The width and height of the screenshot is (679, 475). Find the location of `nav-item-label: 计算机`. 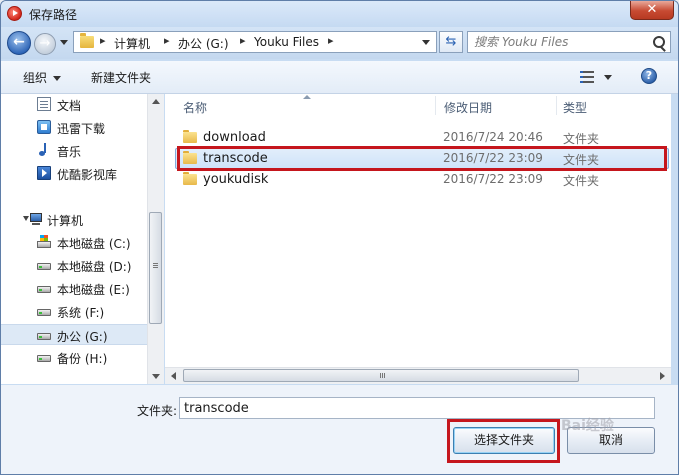

nav-item-label: 计算机 is located at coordinates (65, 221).